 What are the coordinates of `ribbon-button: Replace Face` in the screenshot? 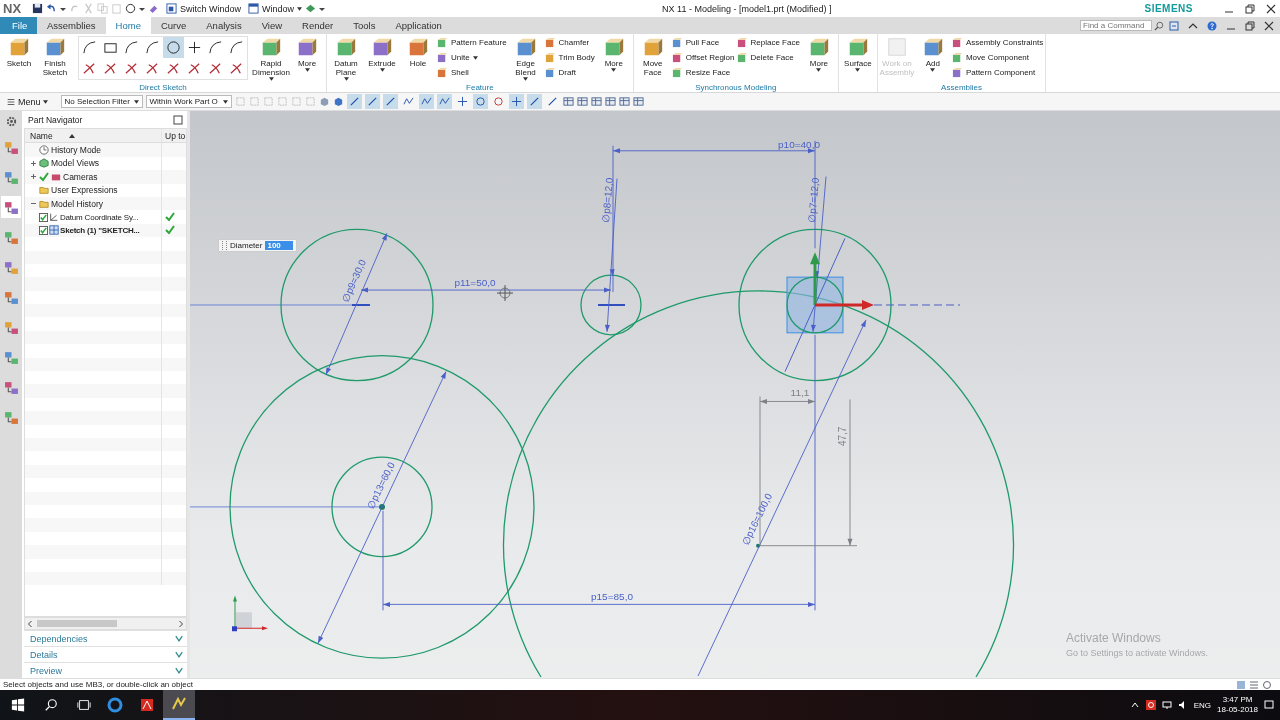 It's located at (768, 42).